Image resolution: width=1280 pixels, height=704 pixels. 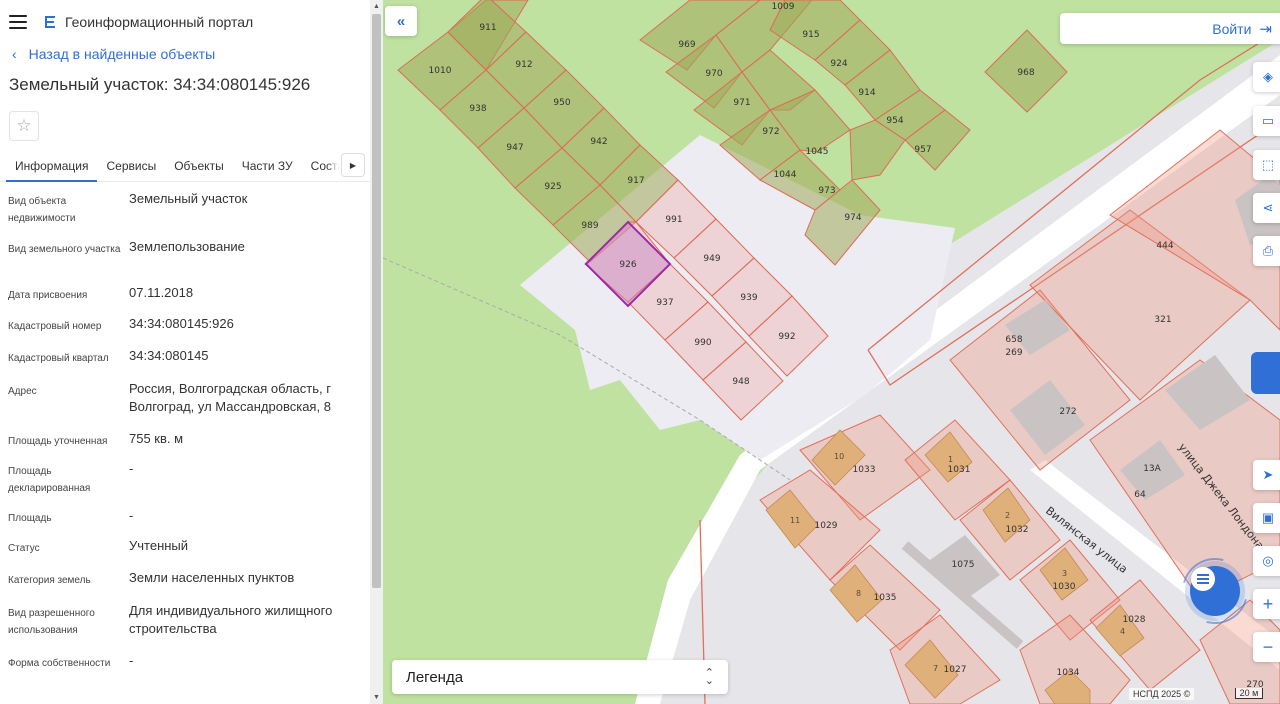 I want to click on plot-label-971: 971, so click(x=741, y=103).